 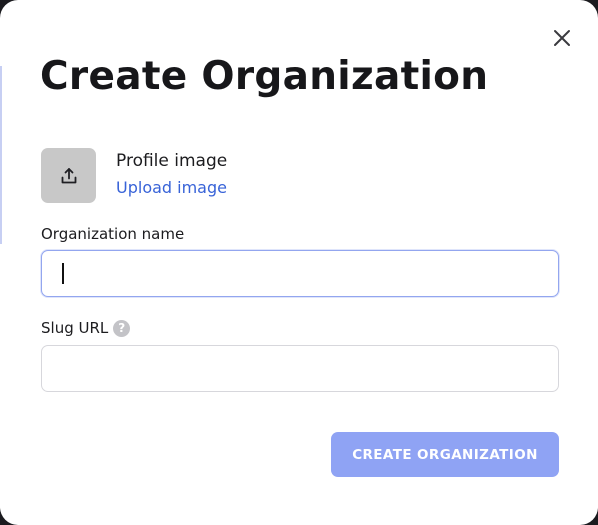 What do you see at coordinates (172, 161) in the screenshot?
I see `profile-image-label: Profile image` at bounding box center [172, 161].